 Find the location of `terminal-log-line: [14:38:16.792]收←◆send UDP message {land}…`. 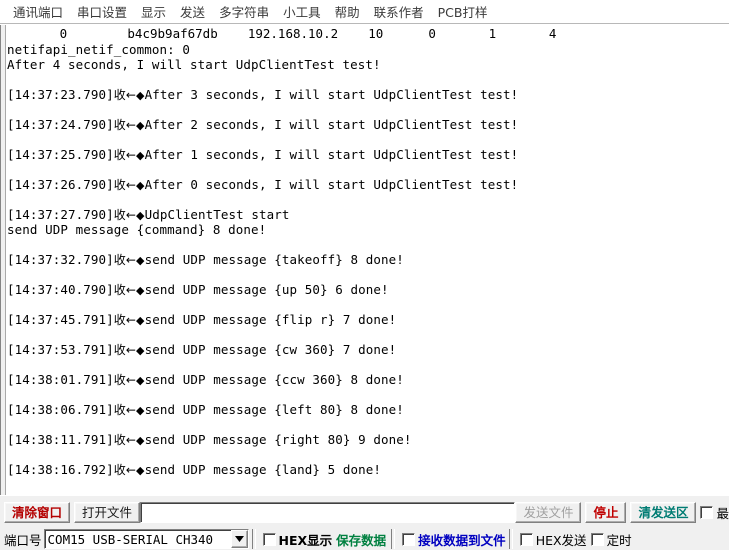

terminal-log-line: [14:38:16.792]收←◆send UDP message {land}… is located at coordinates (368, 469).